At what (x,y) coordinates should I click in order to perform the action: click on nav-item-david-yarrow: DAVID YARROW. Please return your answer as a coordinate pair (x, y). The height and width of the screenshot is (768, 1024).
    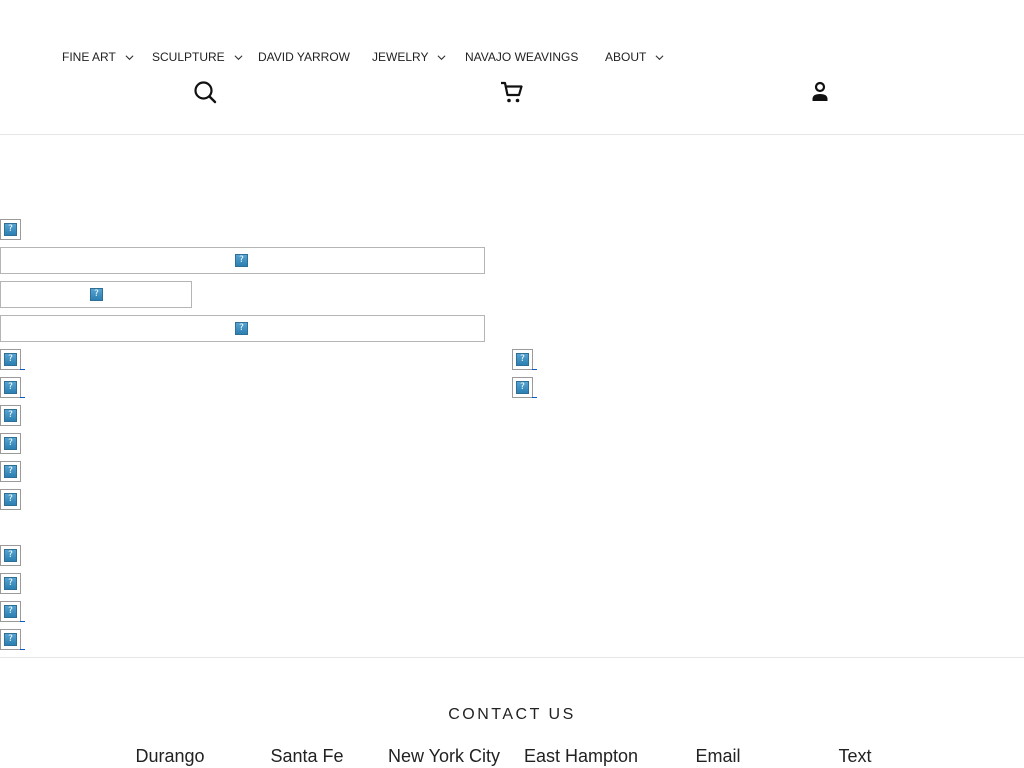
    Looking at the image, I should click on (304, 57).